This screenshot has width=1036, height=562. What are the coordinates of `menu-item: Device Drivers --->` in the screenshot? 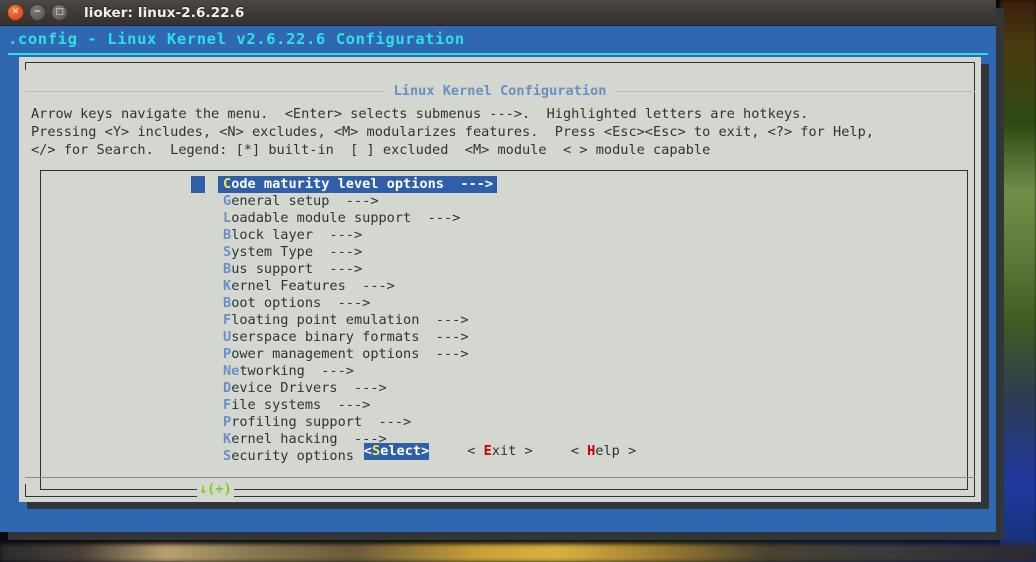 It's located at (504, 388).